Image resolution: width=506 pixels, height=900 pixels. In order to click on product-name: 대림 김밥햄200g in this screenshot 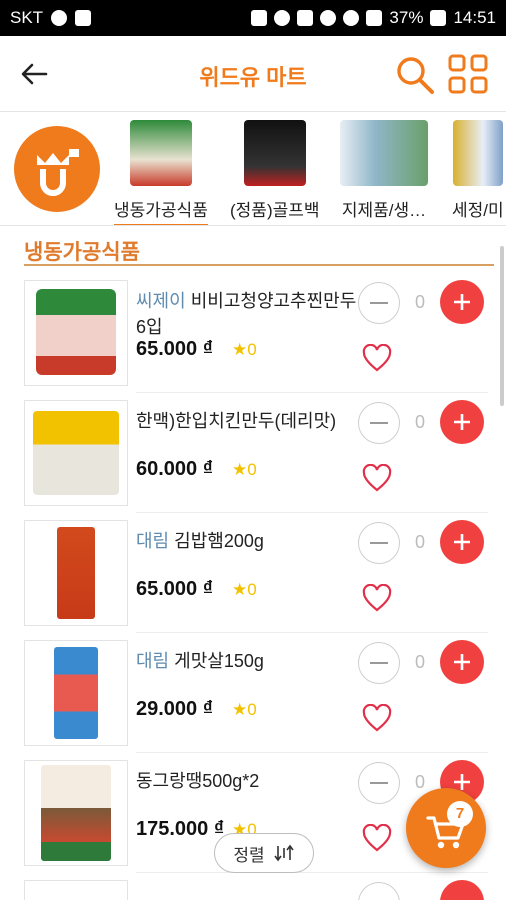, I will do `click(247, 541)`.